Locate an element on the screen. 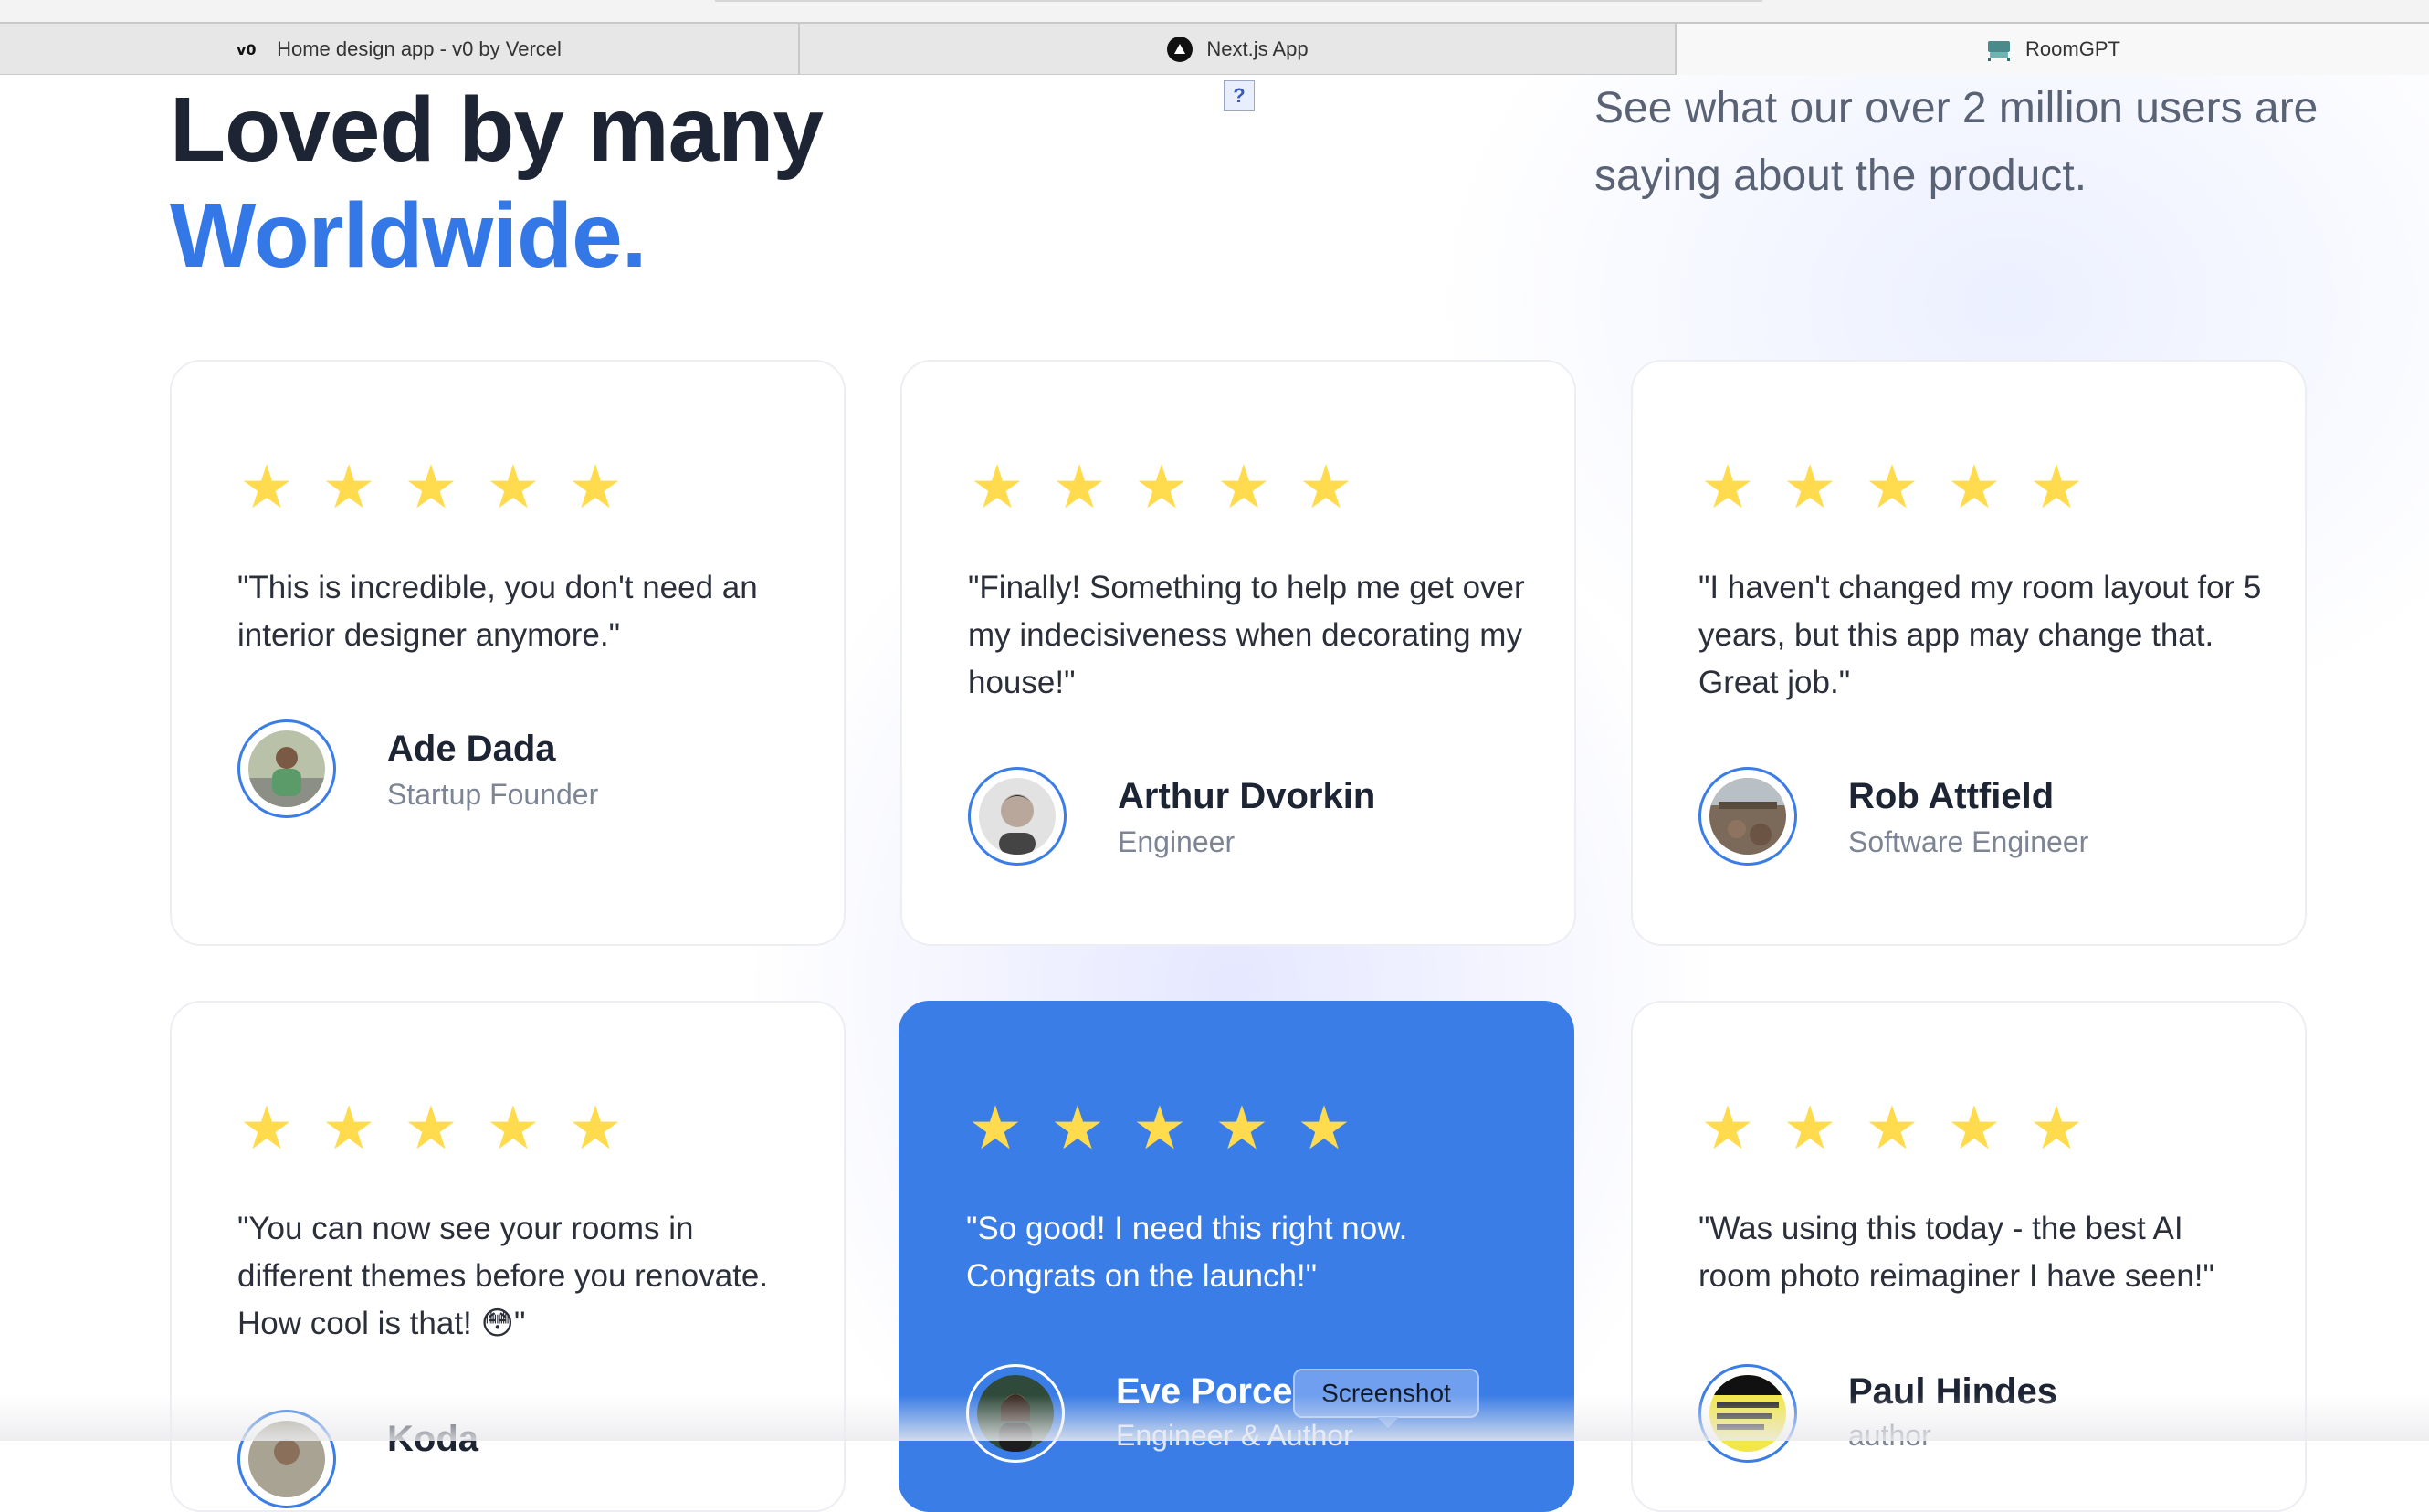 The image size is (2429, 1512). tab-label: RoomGPT is located at coordinates (2072, 49).